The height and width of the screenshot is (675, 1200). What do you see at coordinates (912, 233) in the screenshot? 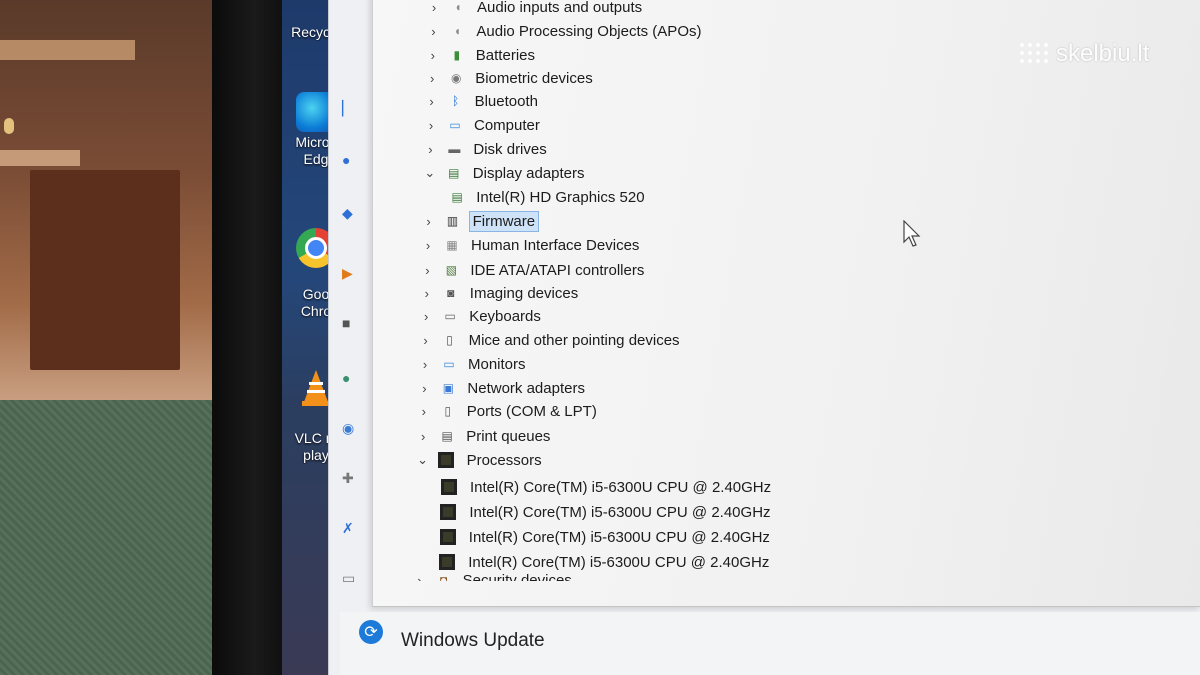
I see `mouse-cursor-icon` at bounding box center [912, 233].